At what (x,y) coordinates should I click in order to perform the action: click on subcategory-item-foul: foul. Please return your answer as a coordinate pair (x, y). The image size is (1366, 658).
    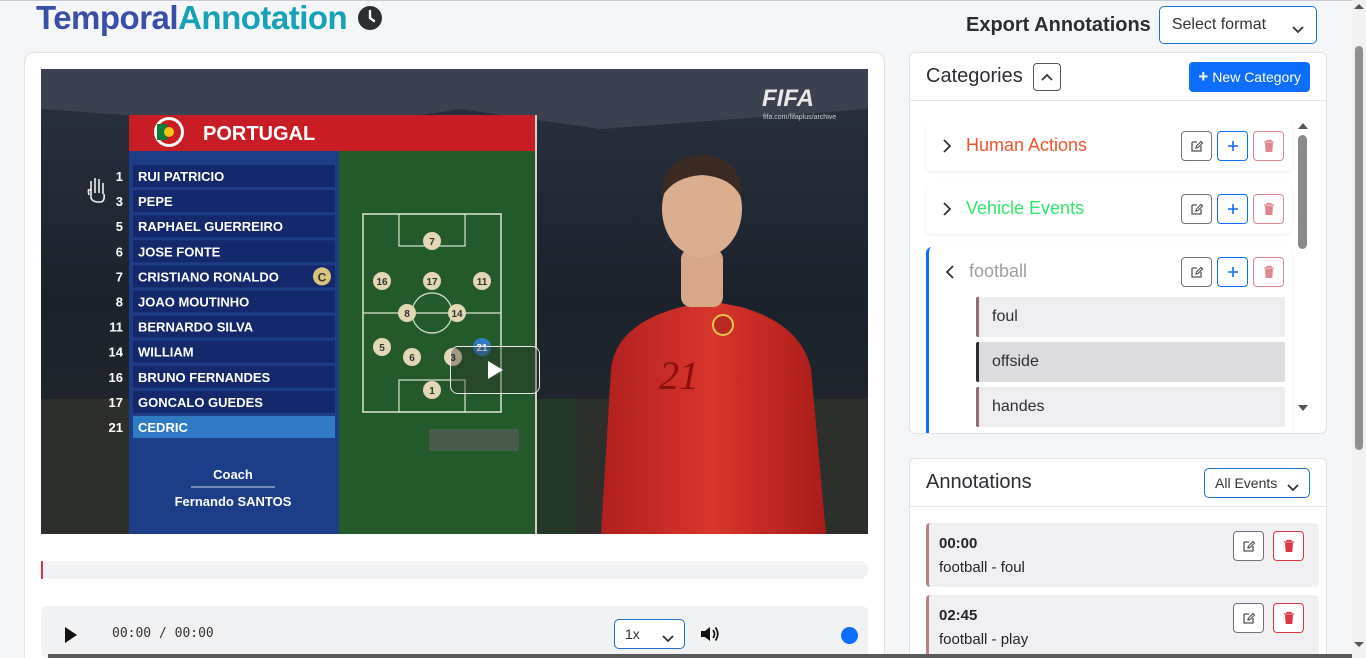
    Looking at the image, I should click on (1130, 317).